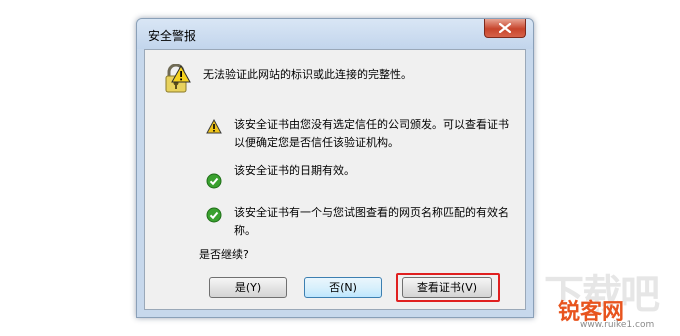 The image size is (680, 336). Describe the element at coordinates (447, 287) in the screenshot. I see `view-certificate-button: 查看证书(V)` at that location.